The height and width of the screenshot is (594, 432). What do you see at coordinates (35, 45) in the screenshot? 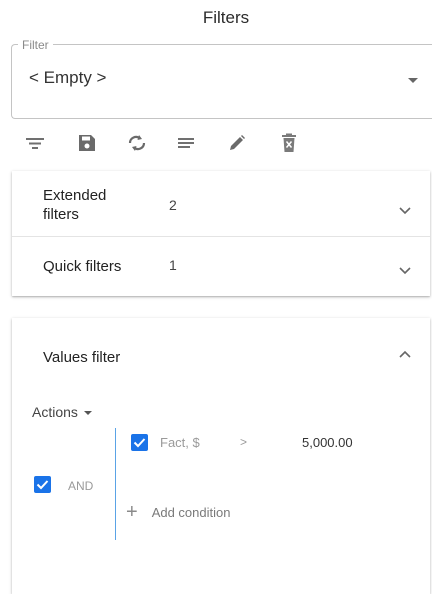
I see `filter-select-legend: Filter` at bounding box center [35, 45].